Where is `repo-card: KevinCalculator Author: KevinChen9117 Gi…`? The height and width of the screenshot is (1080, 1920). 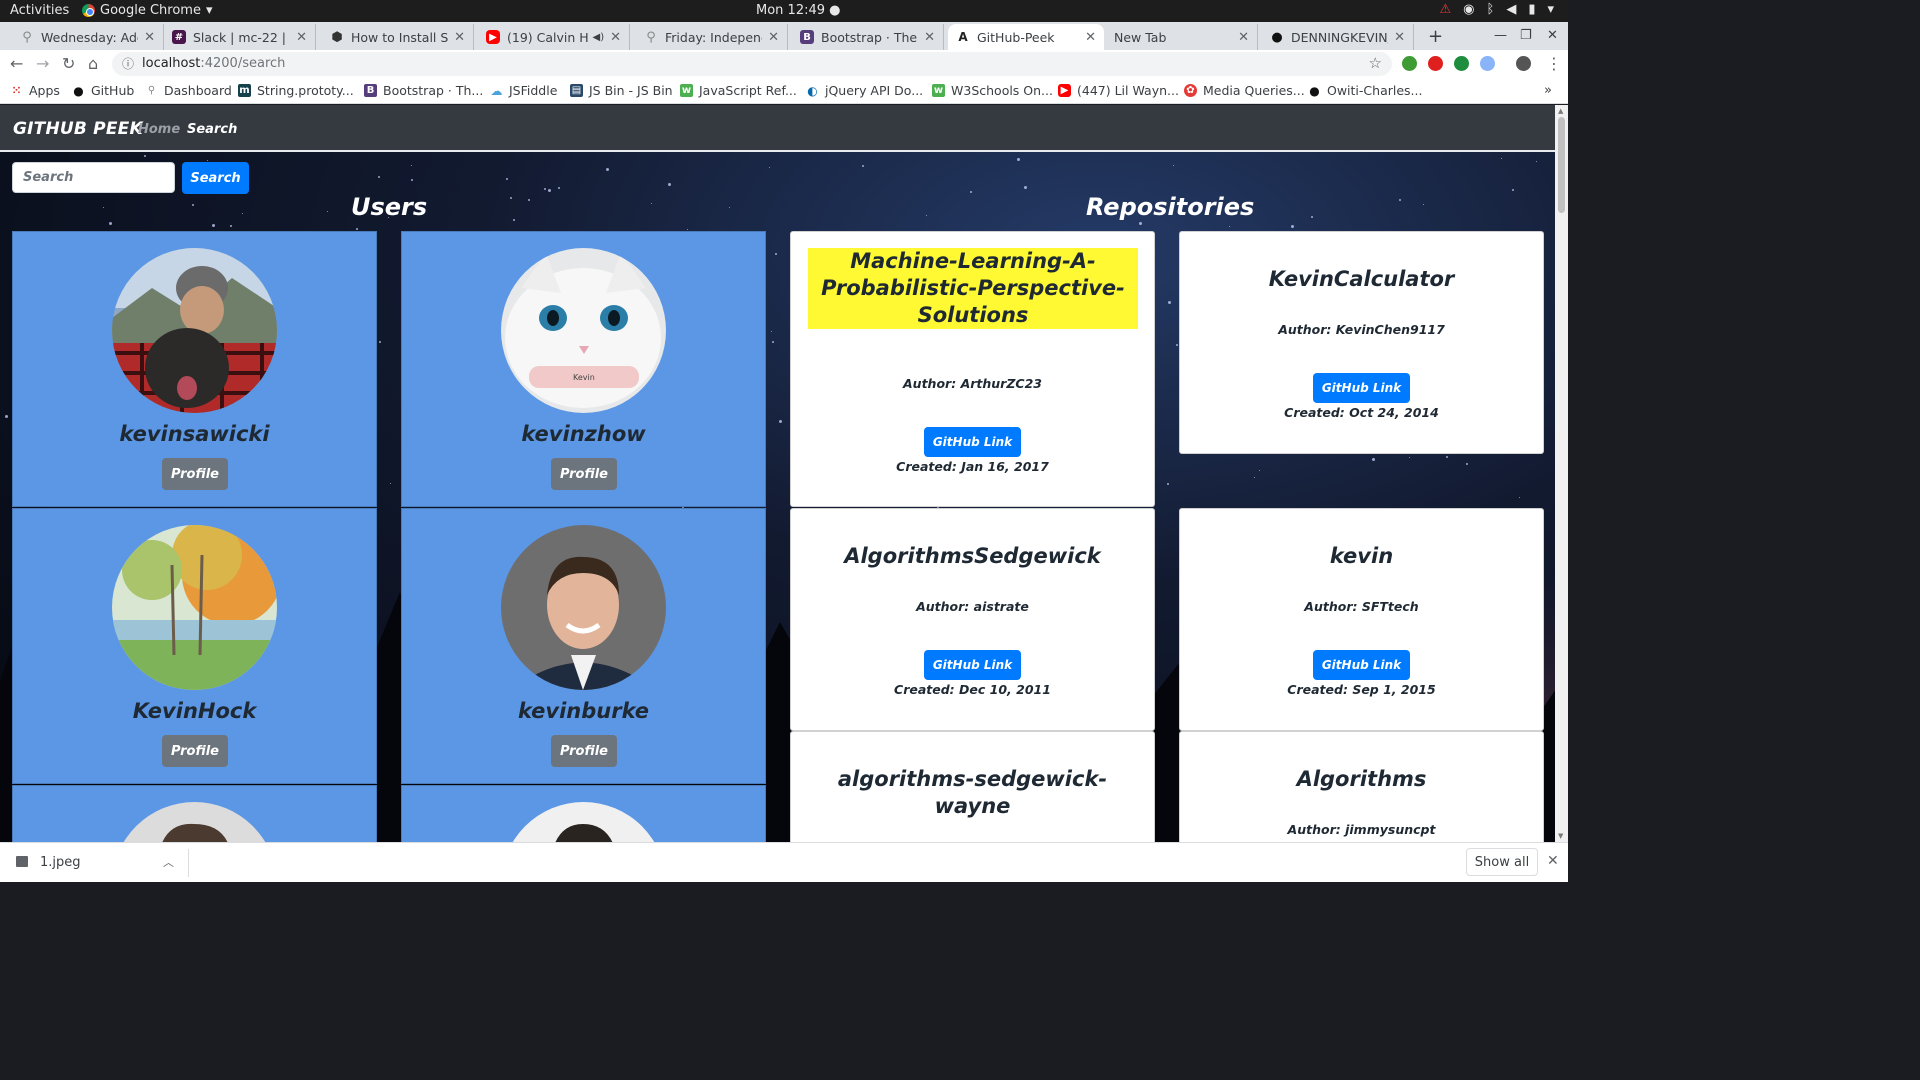
repo-card: KevinCalculator Author: KevinChen9117 Gi… is located at coordinates (1361, 342).